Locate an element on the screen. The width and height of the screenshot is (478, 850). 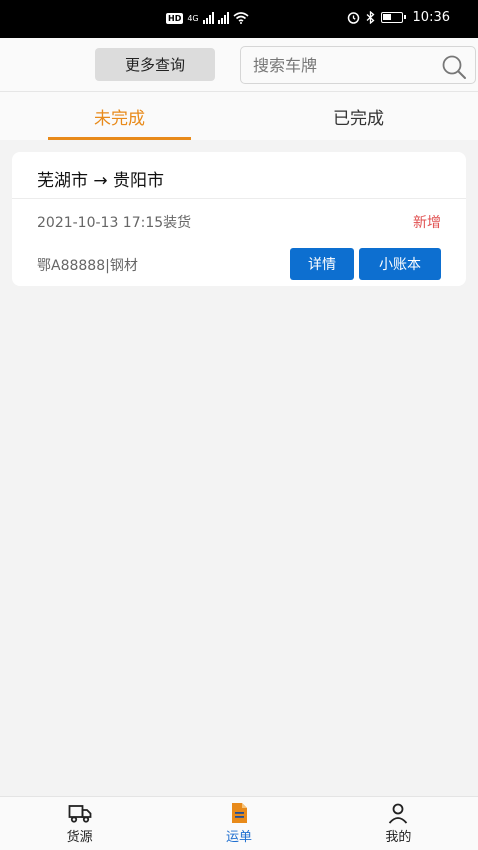
order-tabs: 未完成 已完成 is located at coordinates (239, 116).